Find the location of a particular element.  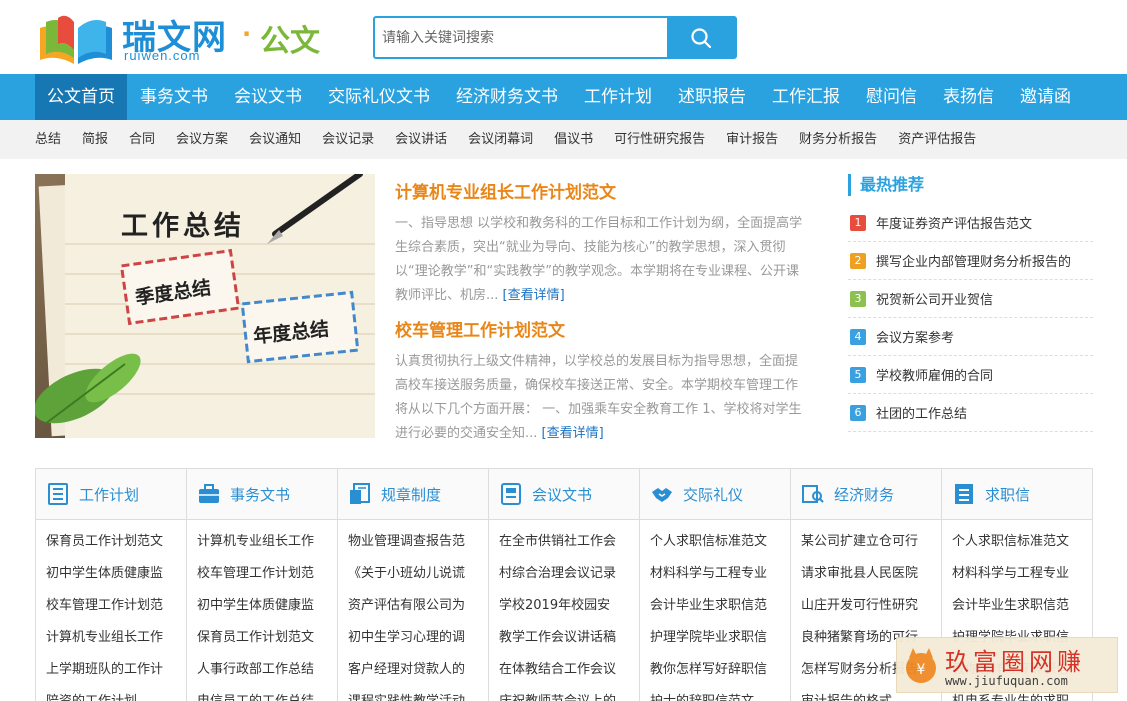

category-link: 物业管理调查报告范 is located at coordinates (414, 545).